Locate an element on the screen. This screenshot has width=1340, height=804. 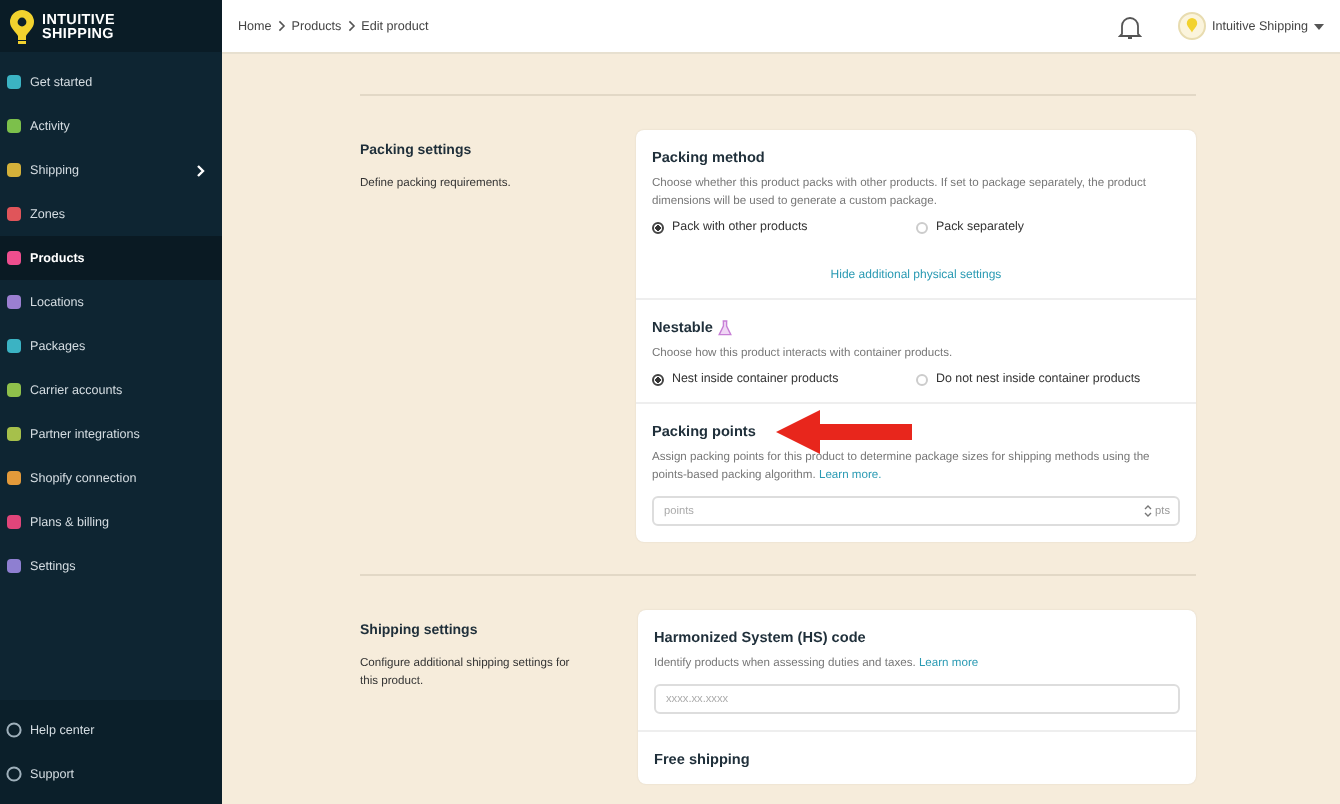
caret-icon is located at coordinates (1319, 26).